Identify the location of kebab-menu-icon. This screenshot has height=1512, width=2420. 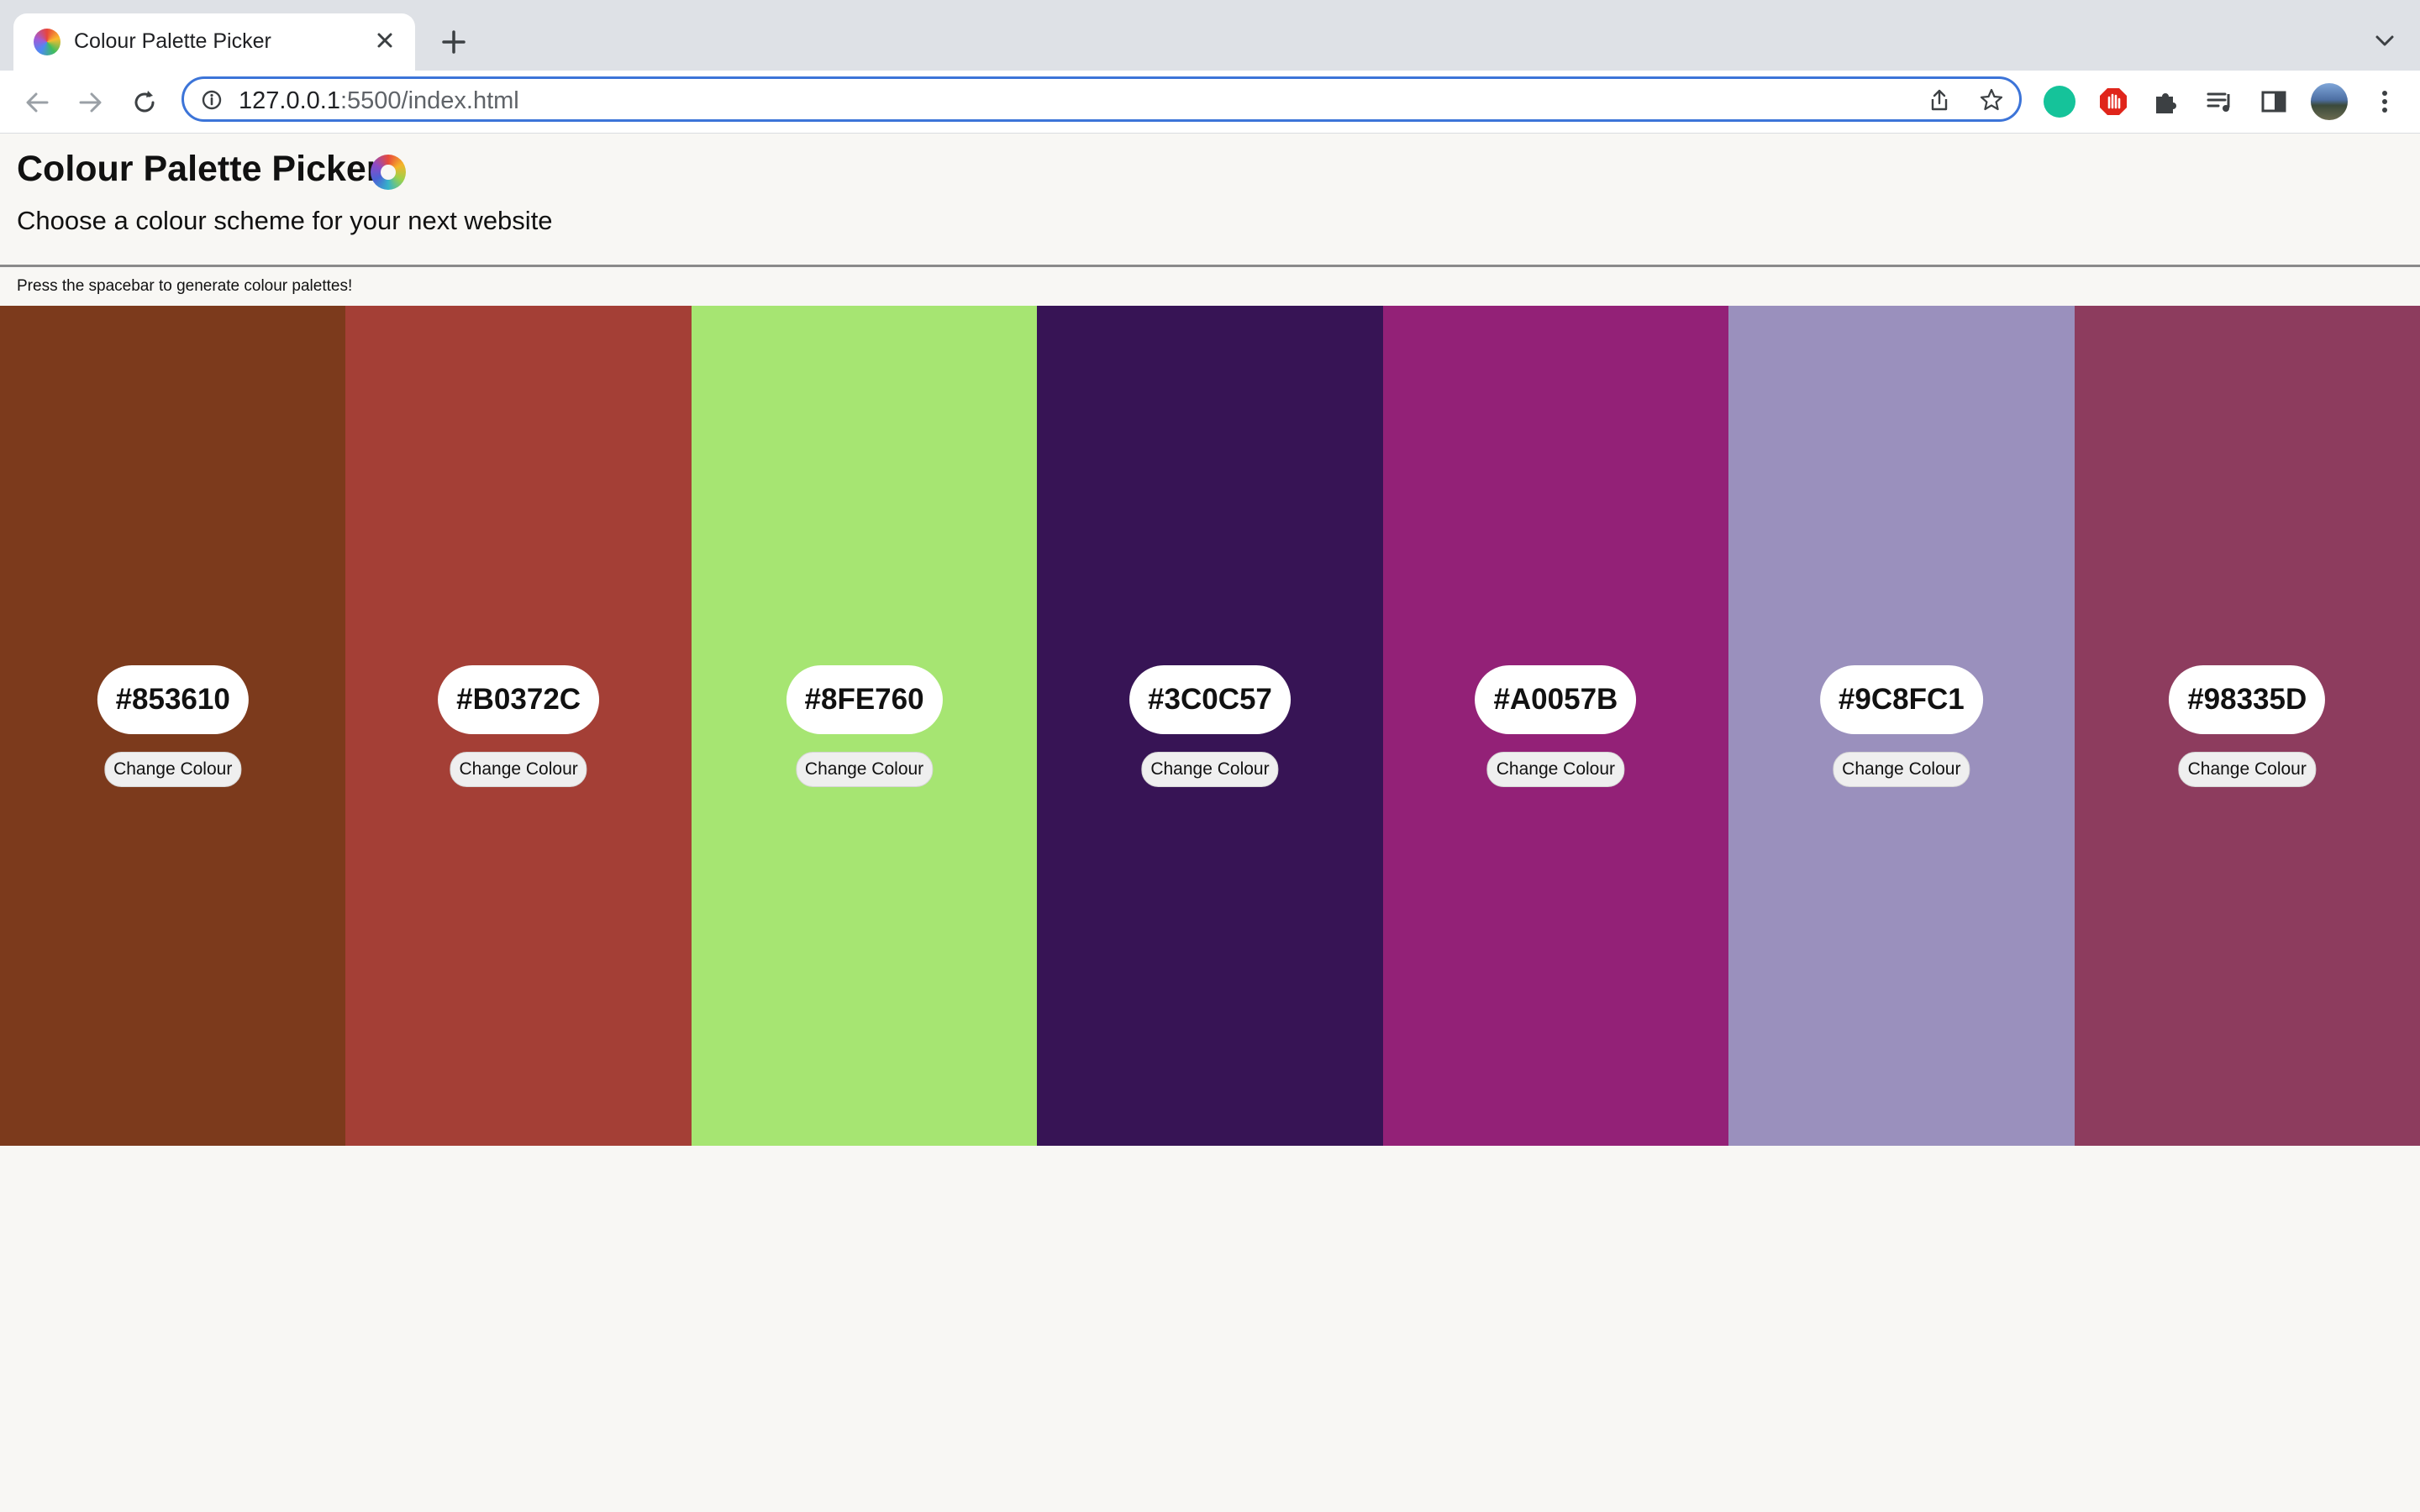
(2385, 101).